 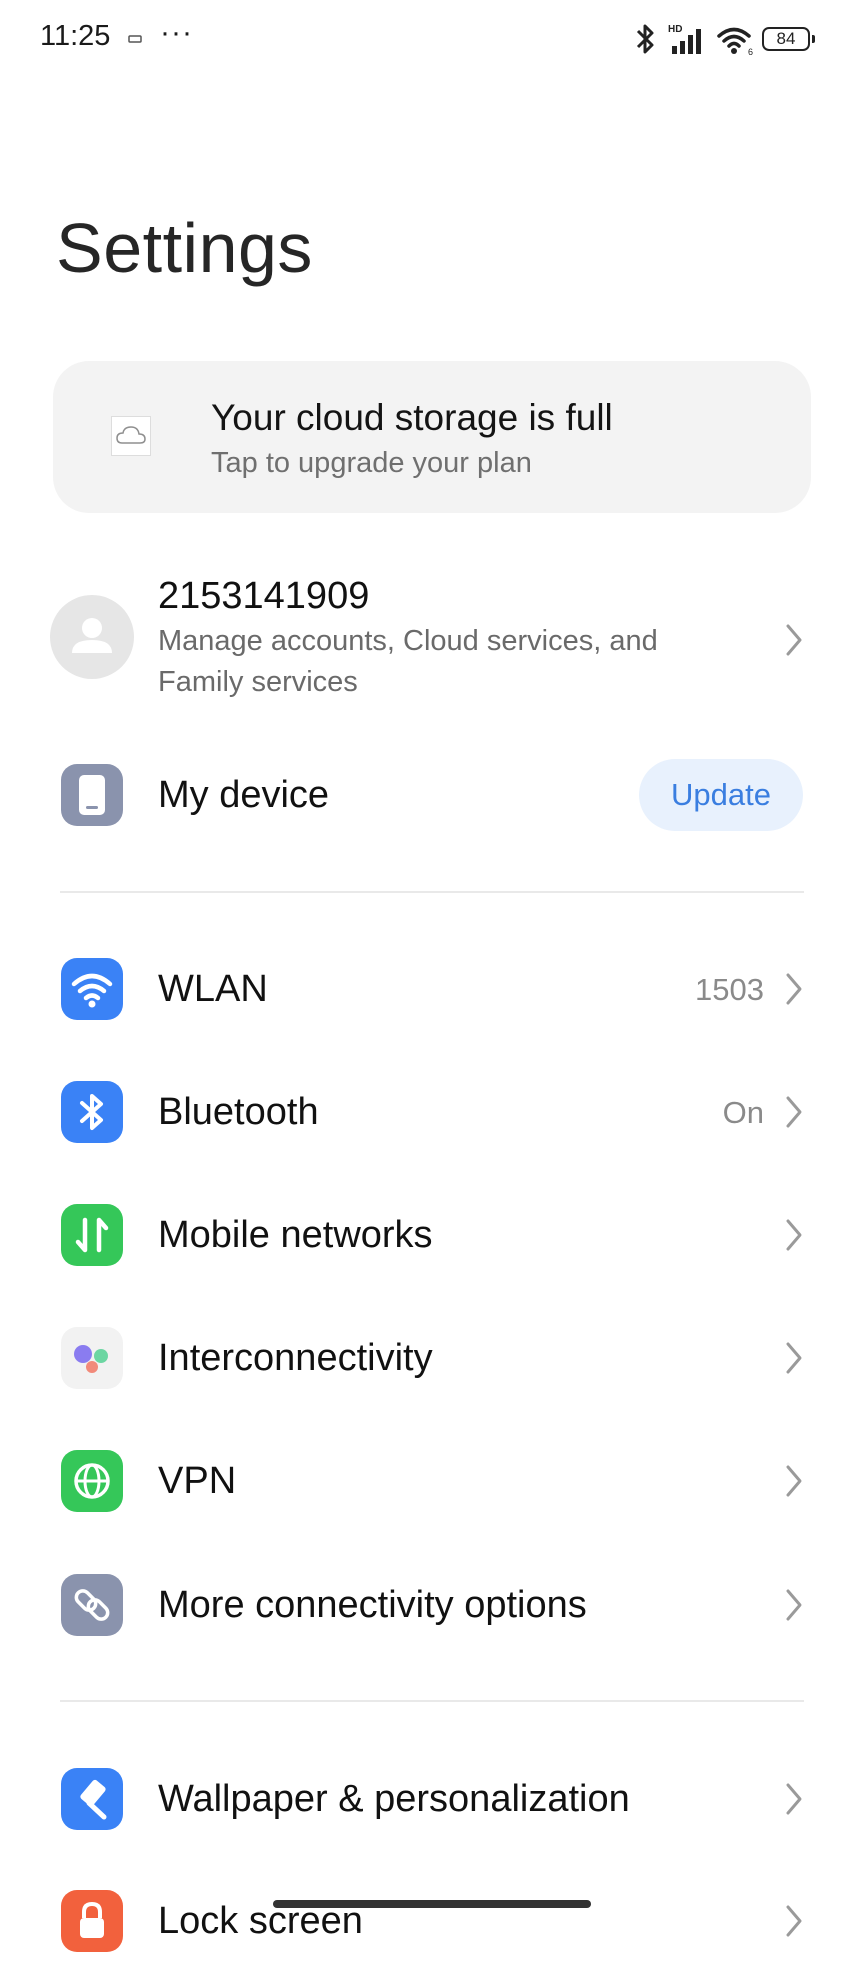 I want to click on notification-icon, so click(x=135, y=39).